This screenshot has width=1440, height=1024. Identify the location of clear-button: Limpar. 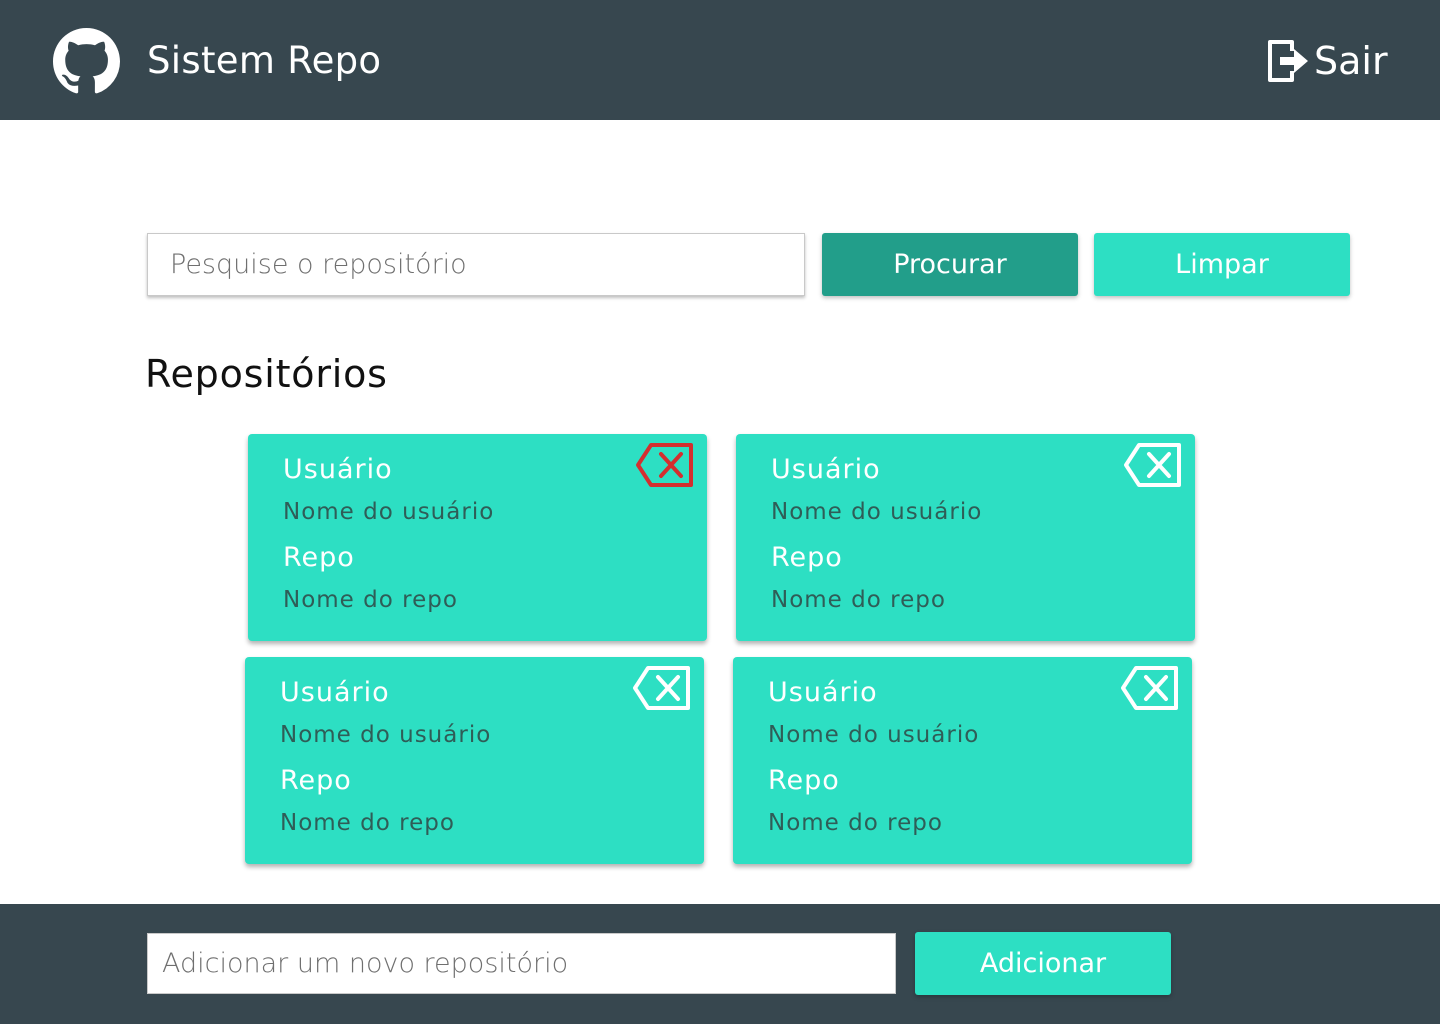
(1222, 264).